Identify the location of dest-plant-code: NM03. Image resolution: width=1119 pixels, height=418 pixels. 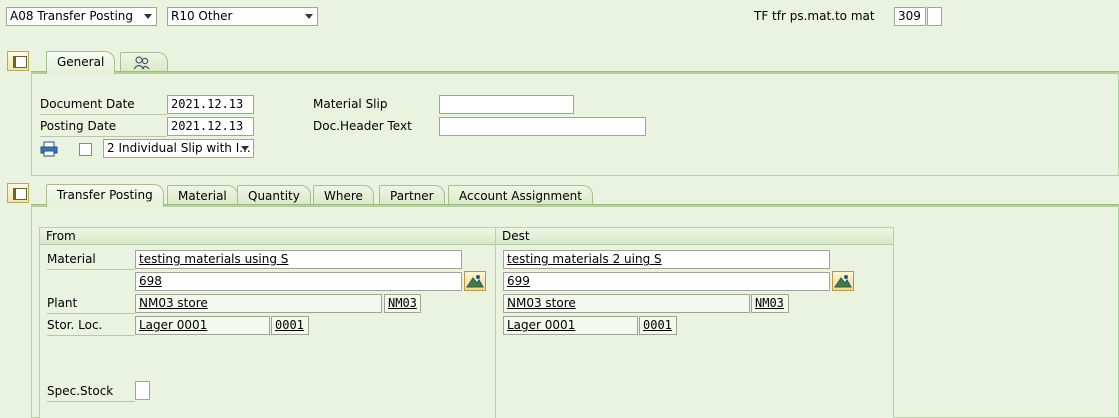
(769, 303).